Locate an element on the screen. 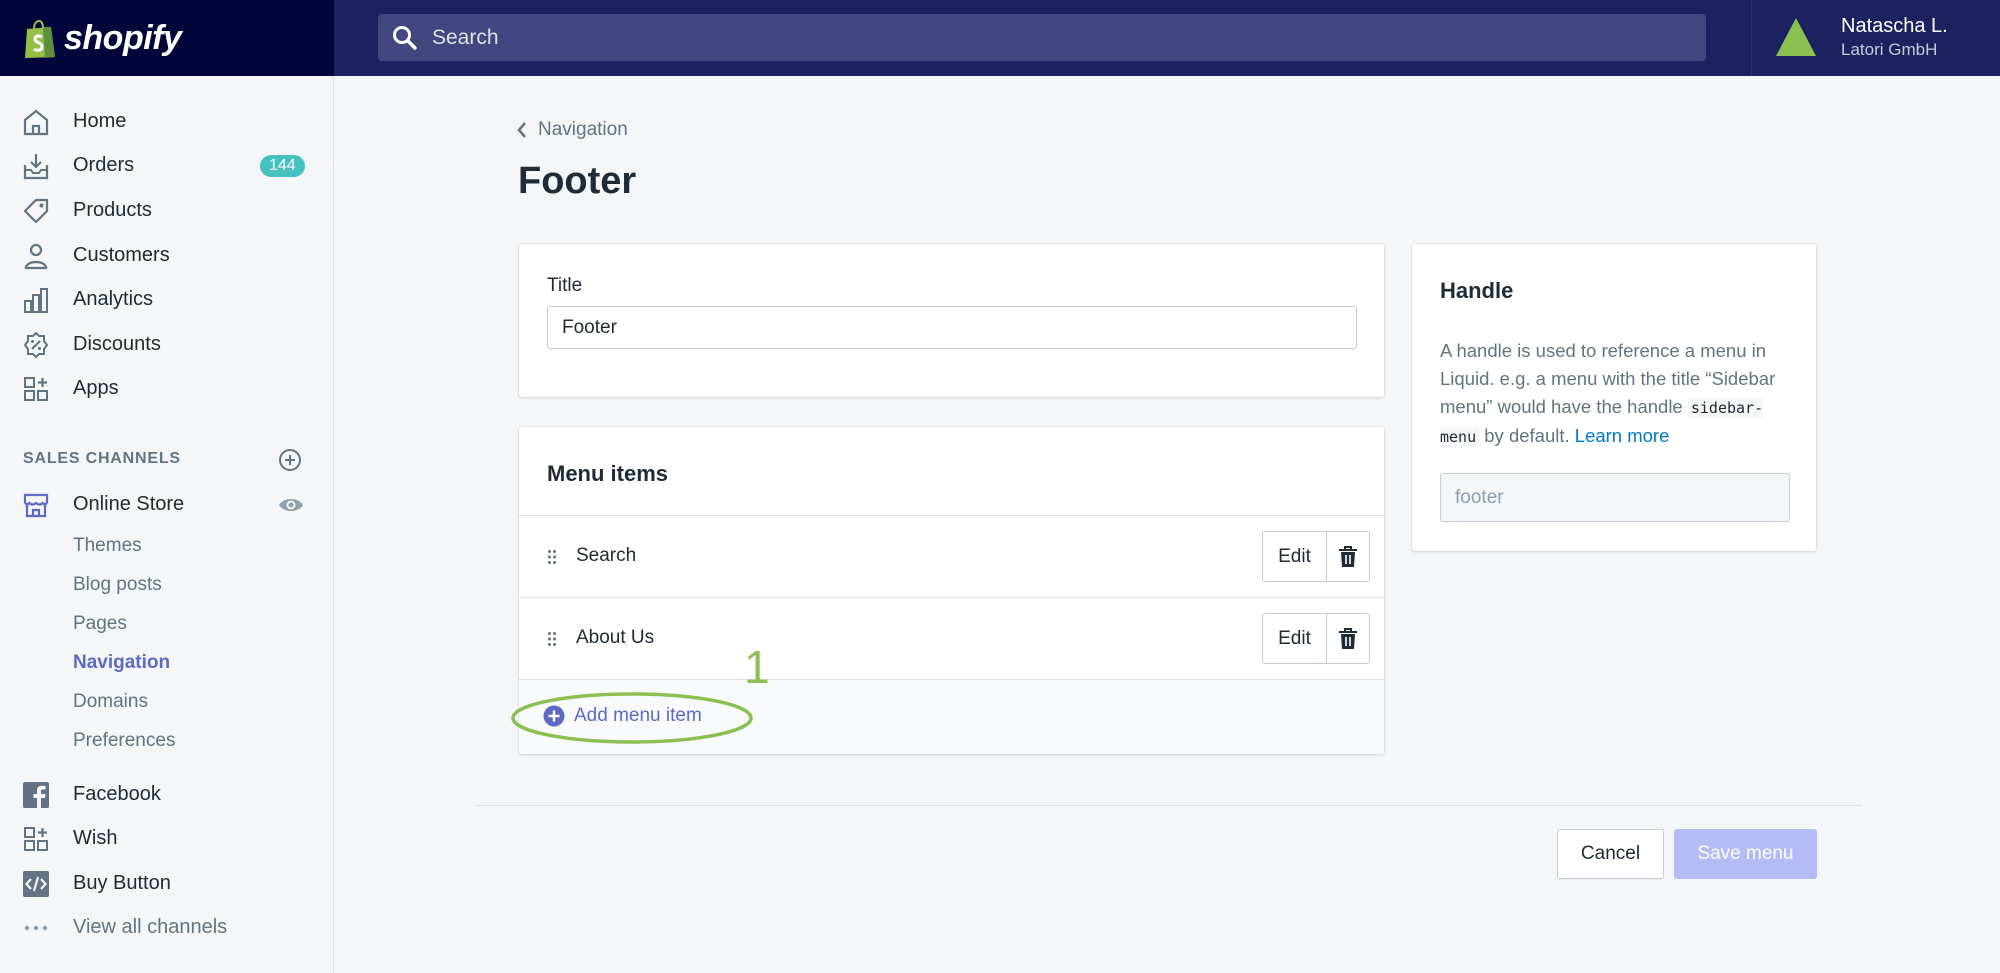  user-name: Natascha L. is located at coordinates (1894, 26).